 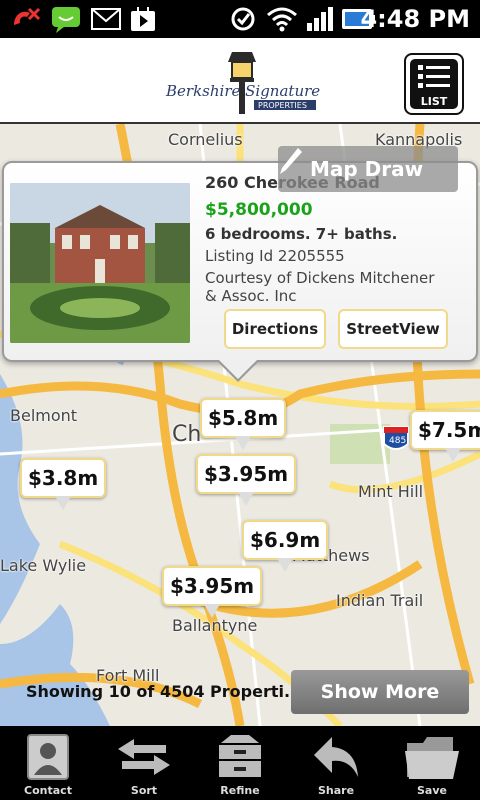 I want to click on place-label: Lake Wylie, so click(x=43, y=565).